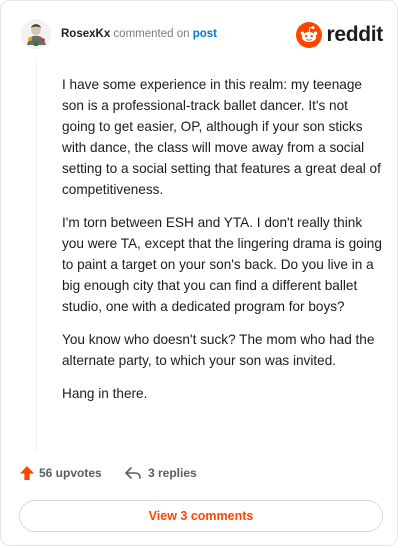 The width and height of the screenshot is (400, 548). I want to click on upvote-button: 56 upvotes, so click(60, 473).